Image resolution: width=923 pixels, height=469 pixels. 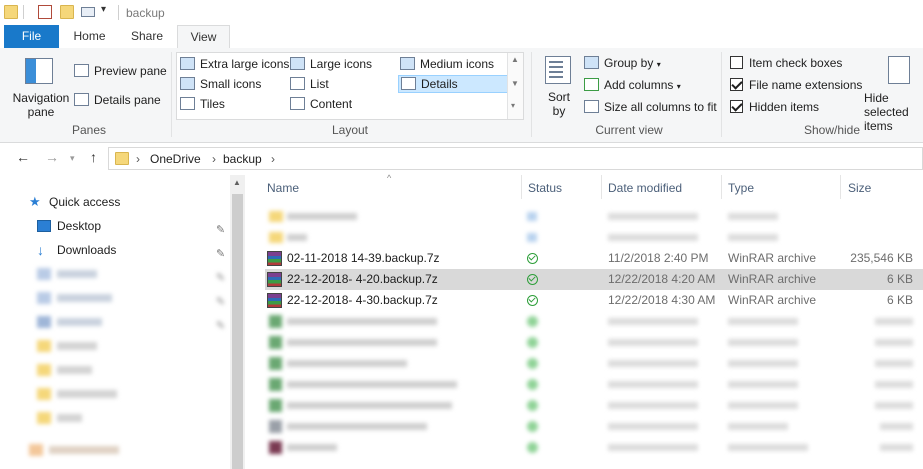 I want to click on layout-large-icons: Large icons, so click(x=331, y=65).